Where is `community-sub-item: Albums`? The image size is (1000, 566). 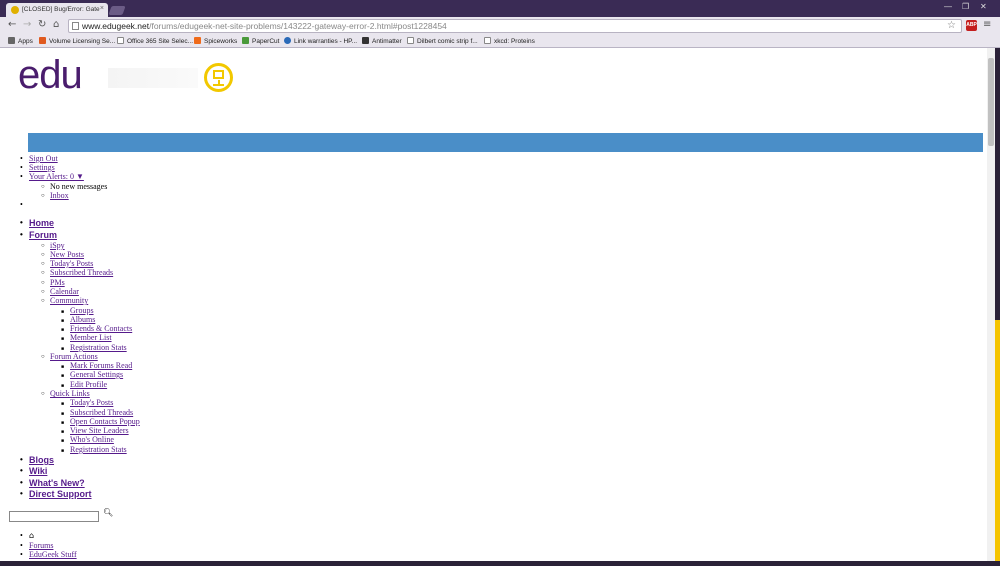 community-sub-item: Albums is located at coordinates (78, 321).